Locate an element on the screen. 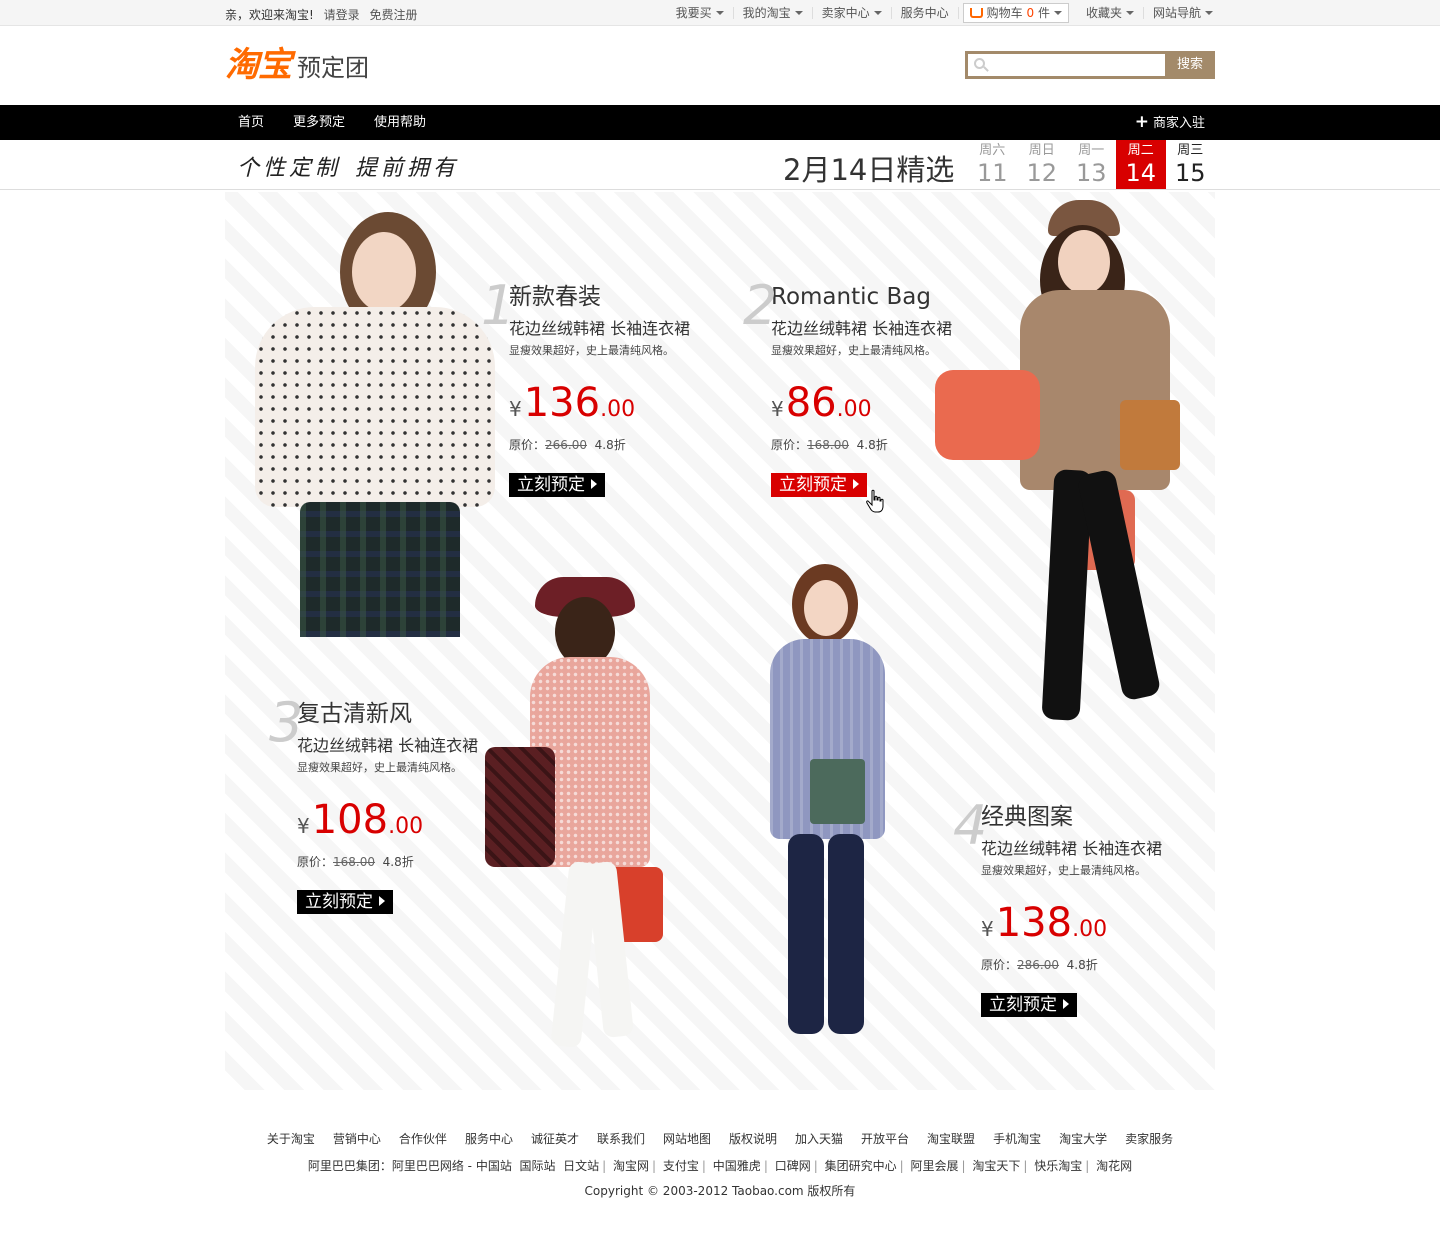 Image resolution: width=1440 pixels, height=1235 pixels. welcome-text: 亲，欢迎来淘宝! is located at coordinates (269, 15).